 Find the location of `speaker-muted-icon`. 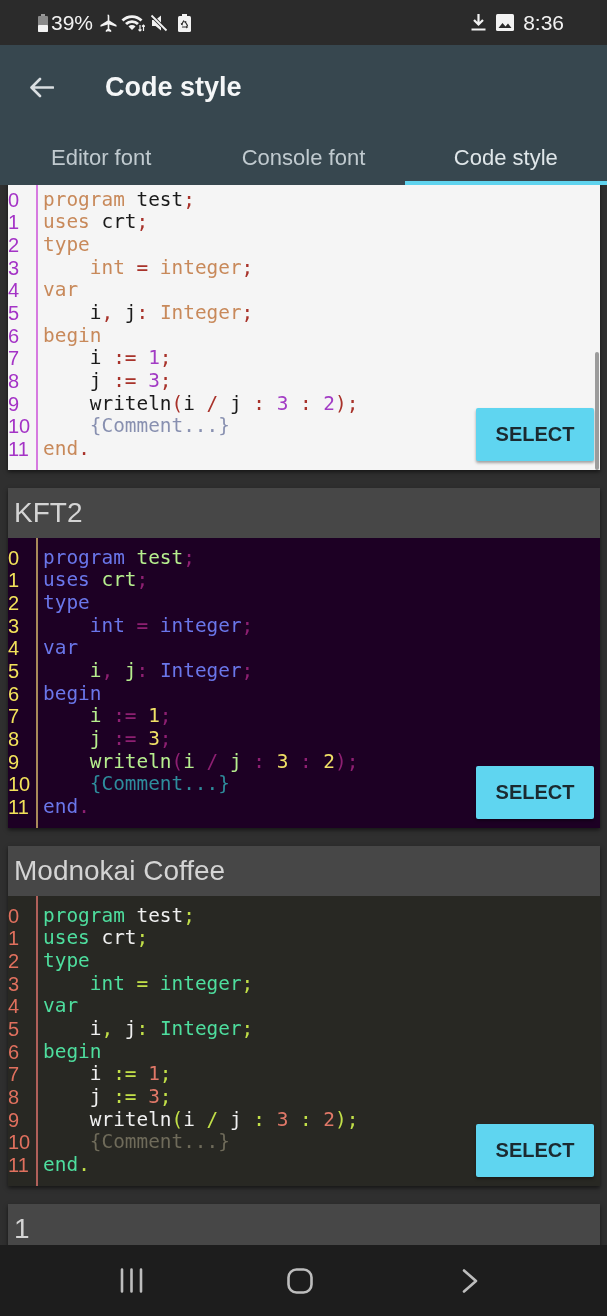

speaker-muted-icon is located at coordinates (159, 22).